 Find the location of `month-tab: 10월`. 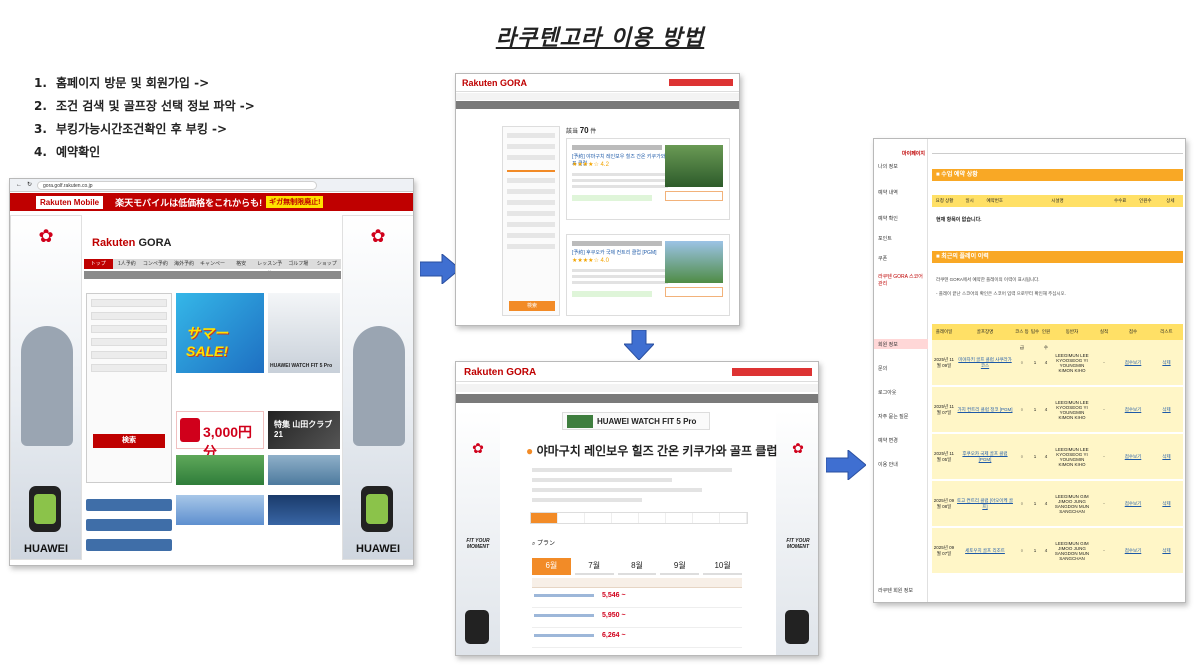

month-tab: 10월 is located at coordinates (722, 566).